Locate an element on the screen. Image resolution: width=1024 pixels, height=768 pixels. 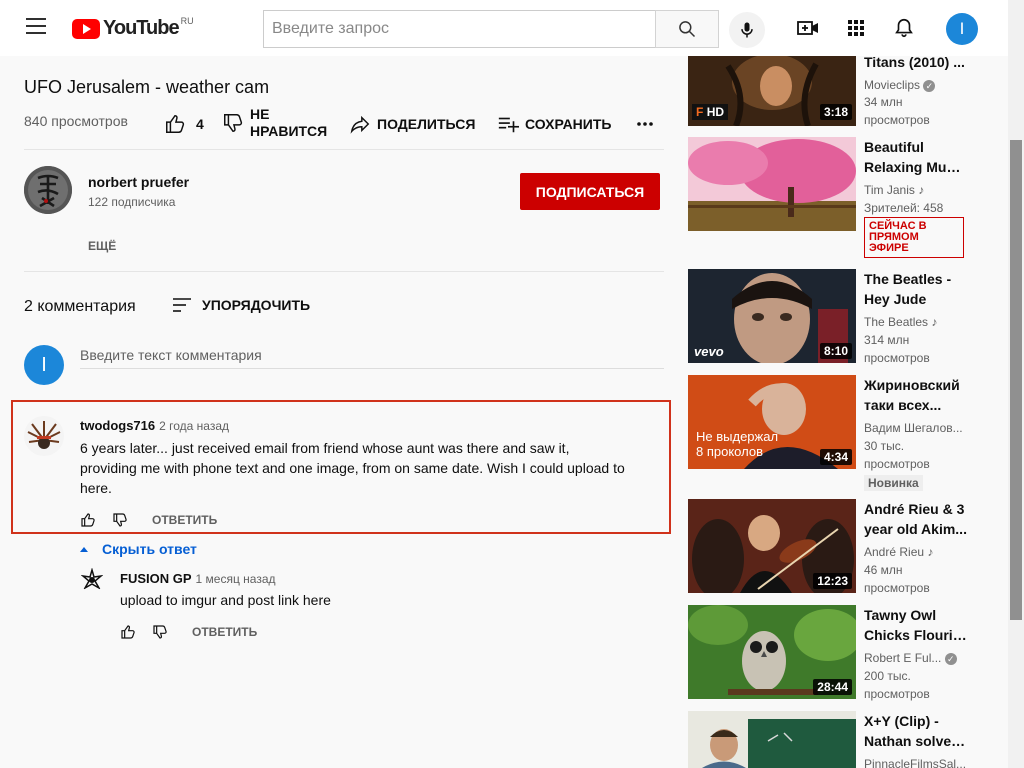
hide-replies-button: Скрыть ответ is located at coordinates (138, 549).